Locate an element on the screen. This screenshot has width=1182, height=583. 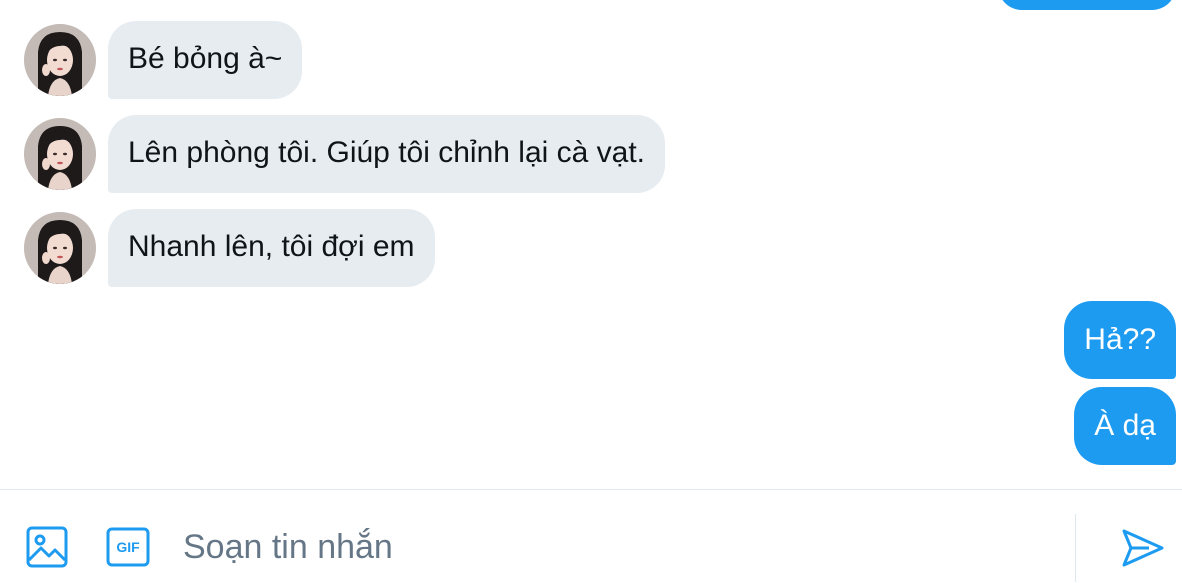
incoming-message-row: Bé bỏng à~ is located at coordinates (163, 60).